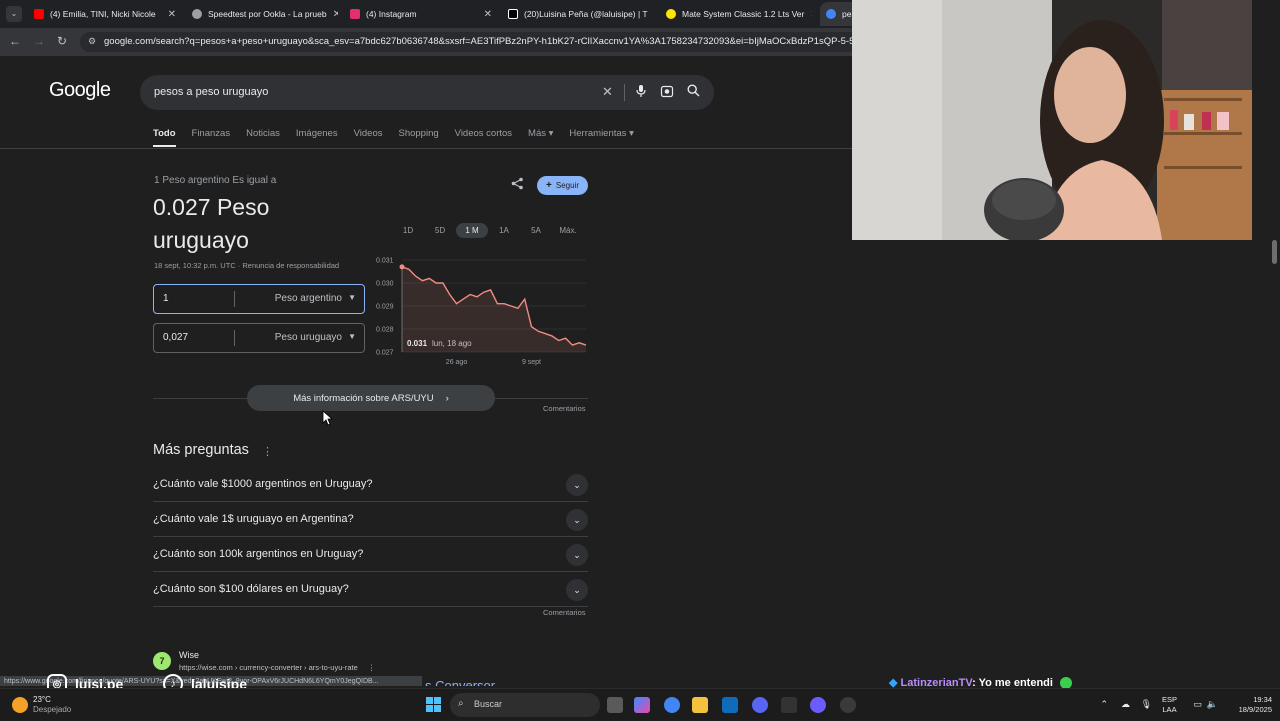 This screenshot has height=721, width=1280. I want to click on weather-widget: 23°C Despejado, so click(52, 705).